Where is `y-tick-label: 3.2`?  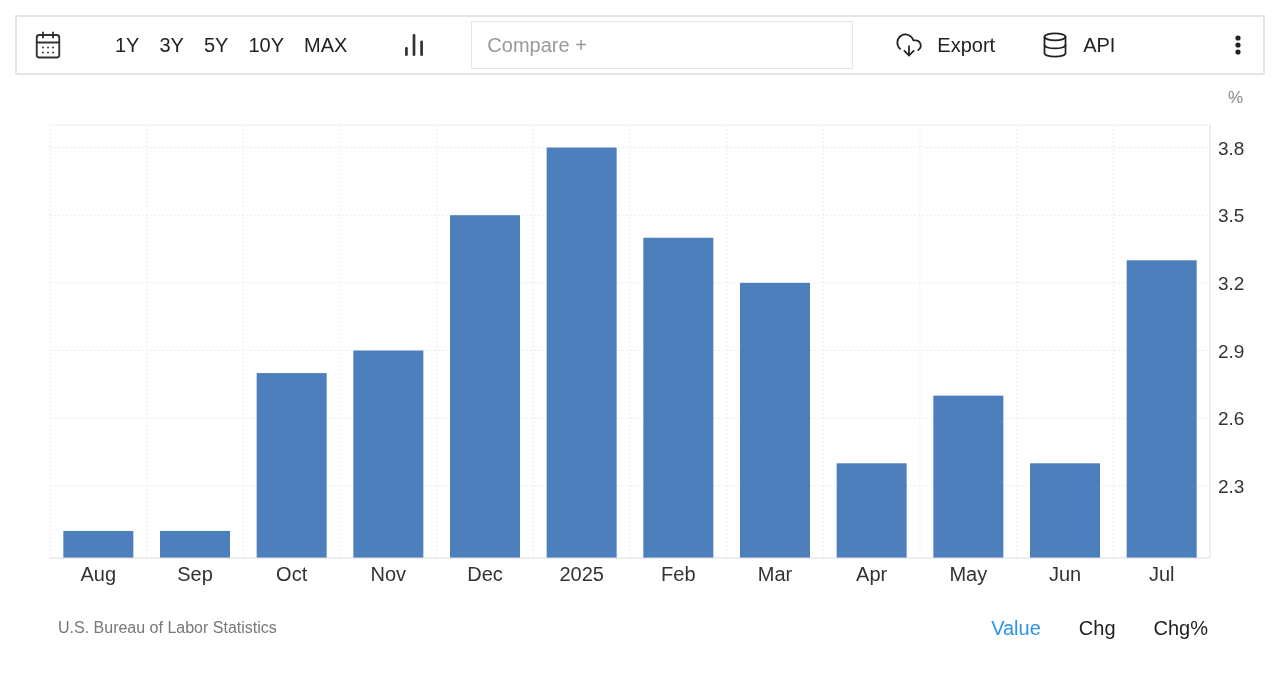
y-tick-label: 3.2 is located at coordinates (1231, 283).